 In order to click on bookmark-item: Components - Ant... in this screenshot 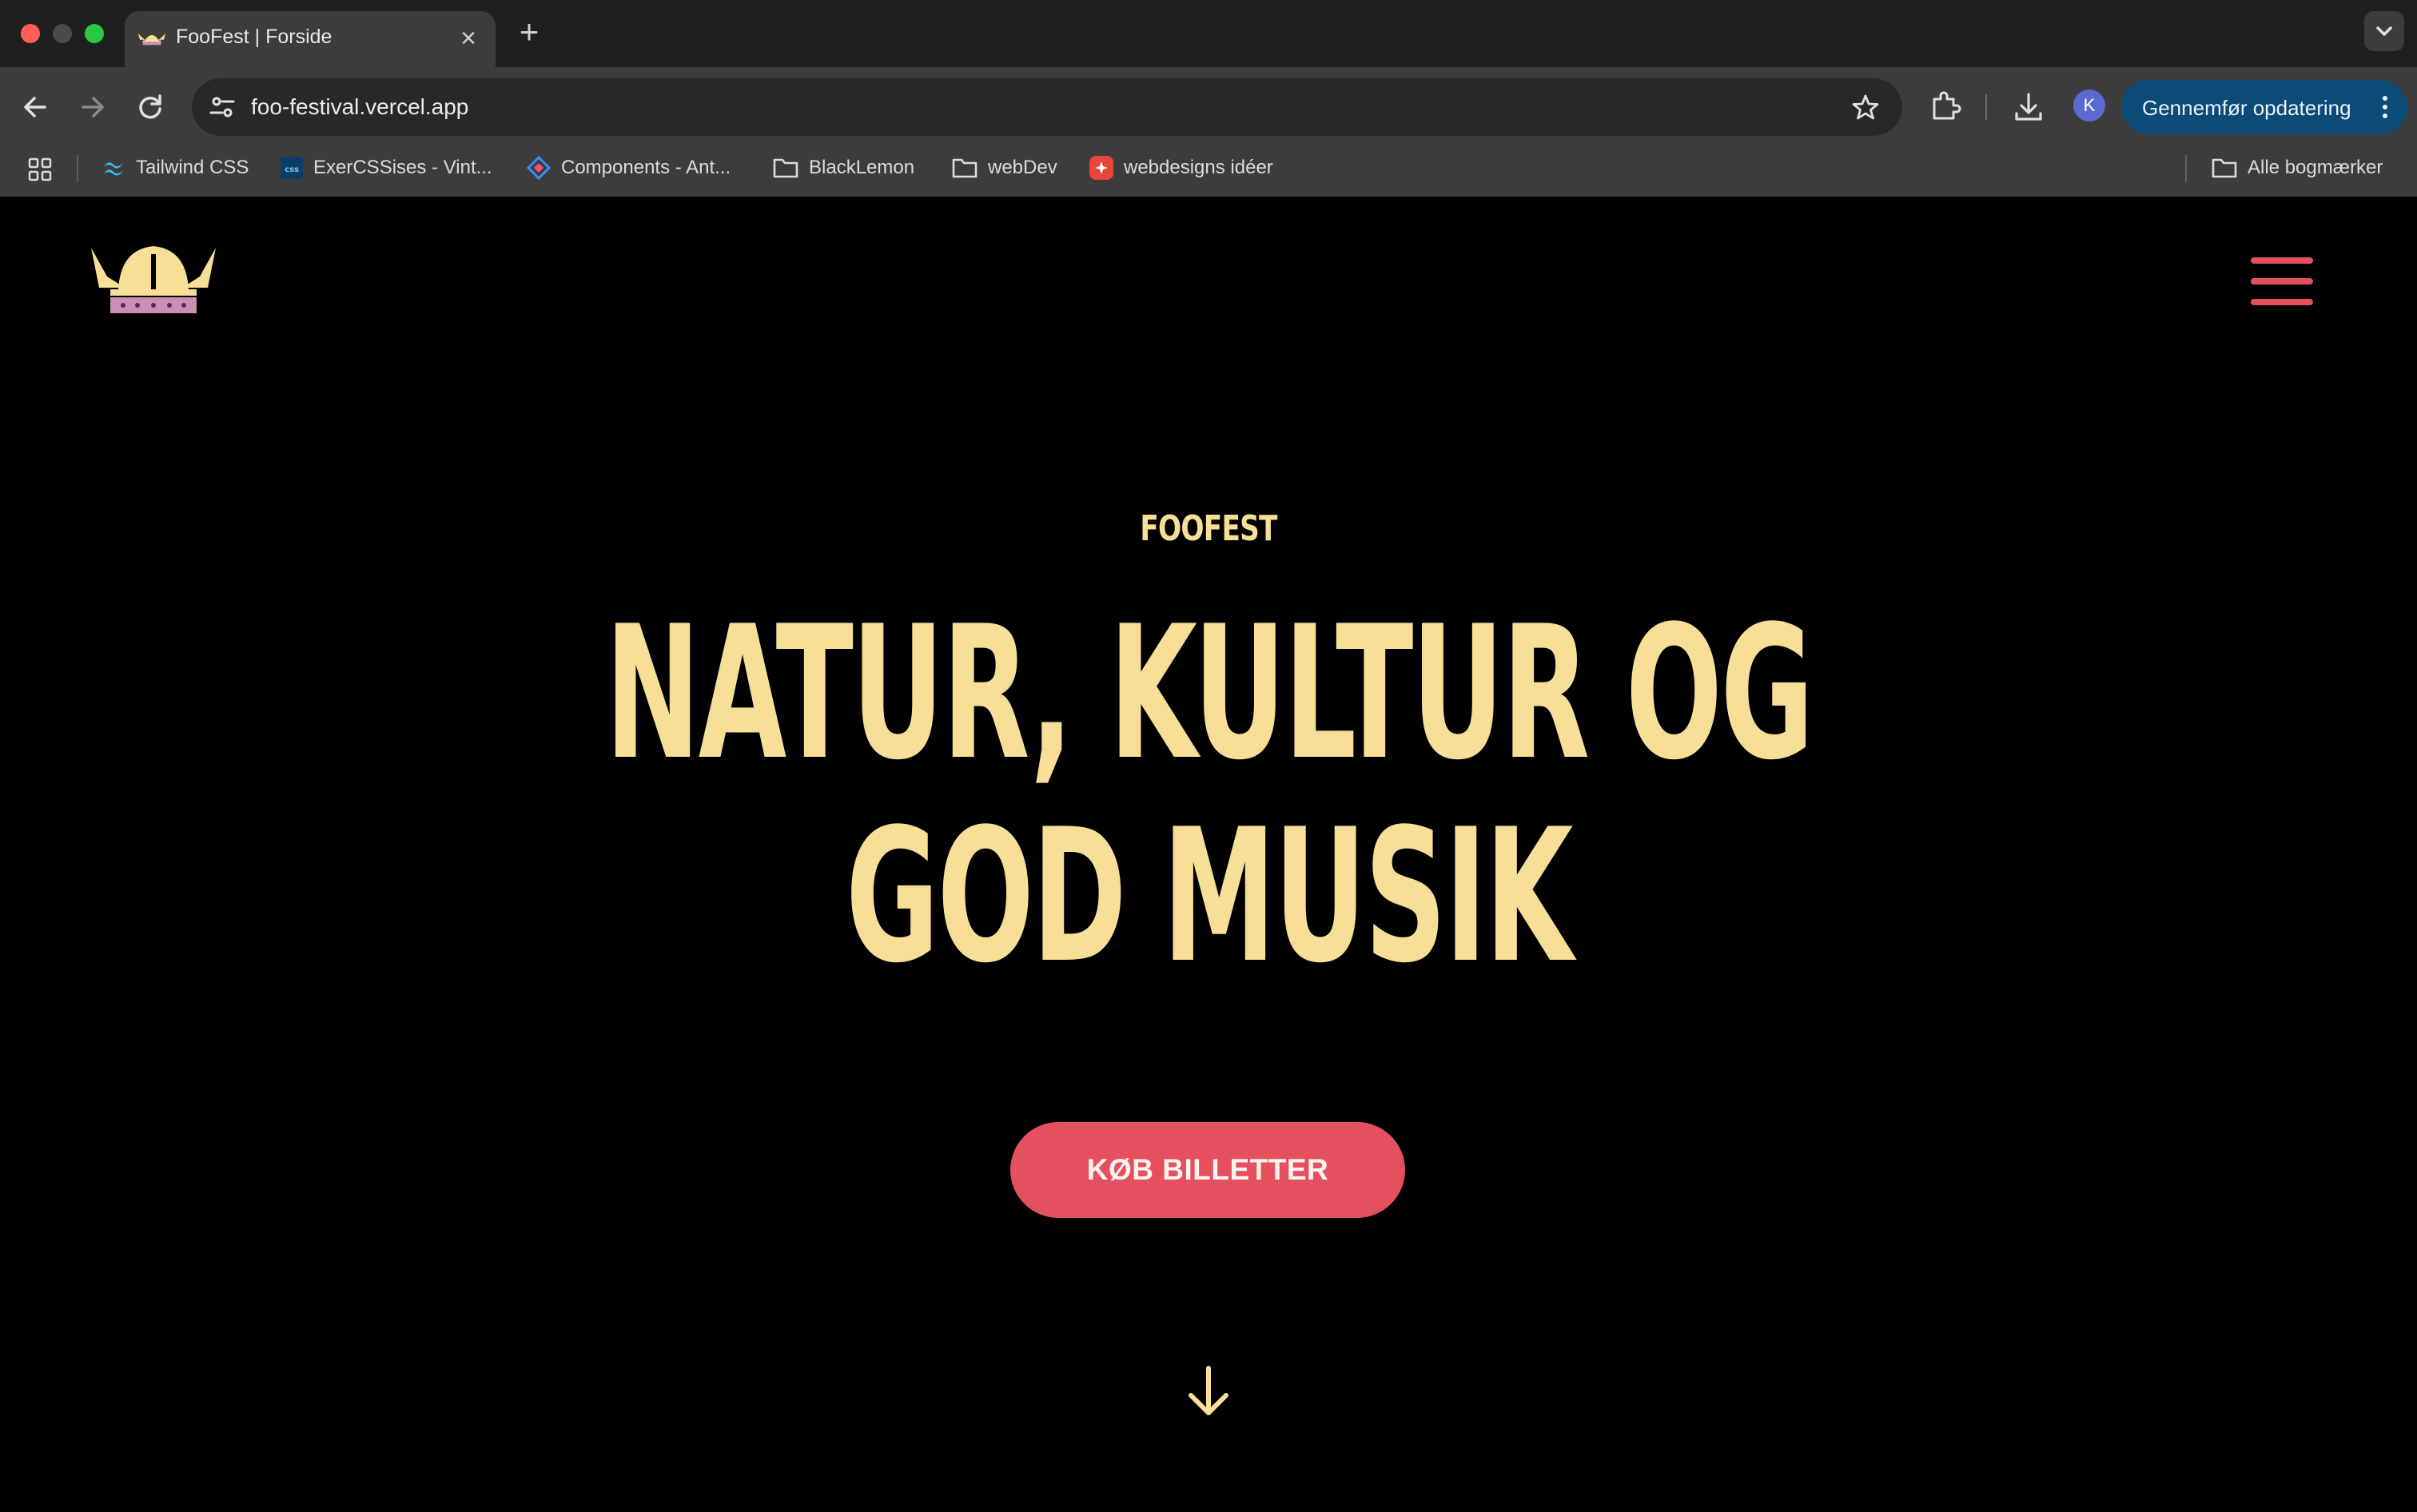, I will do `click(628, 168)`.